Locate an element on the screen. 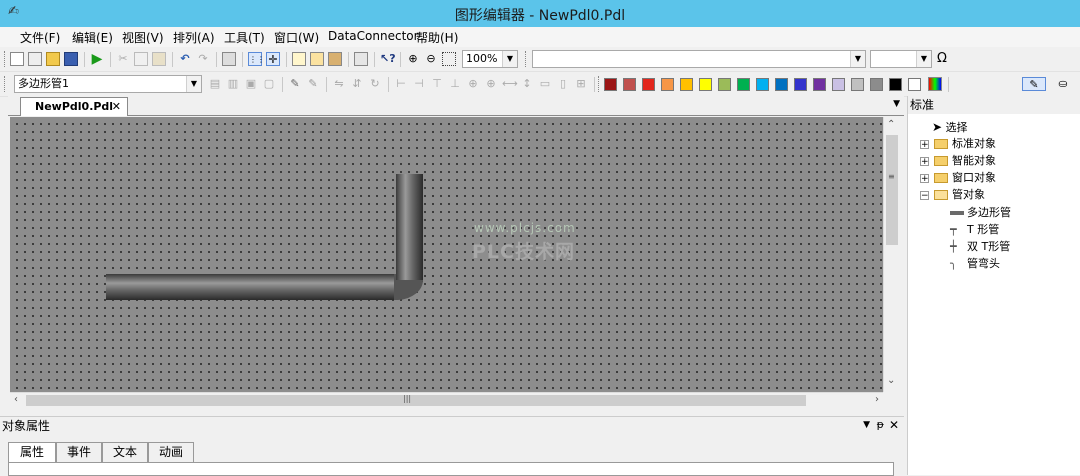 Image resolution: width=1080 pixels, height=476 pixels. tab-text: 文本 is located at coordinates (125, 452).